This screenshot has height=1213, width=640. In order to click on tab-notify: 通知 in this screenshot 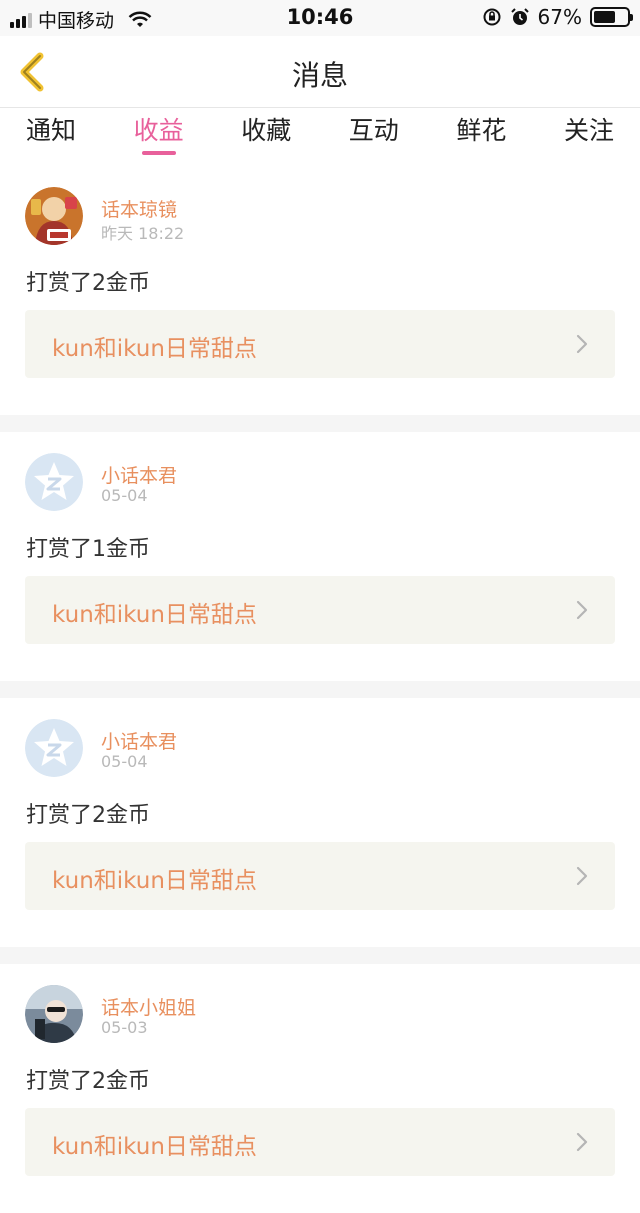, I will do `click(51, 137)`.